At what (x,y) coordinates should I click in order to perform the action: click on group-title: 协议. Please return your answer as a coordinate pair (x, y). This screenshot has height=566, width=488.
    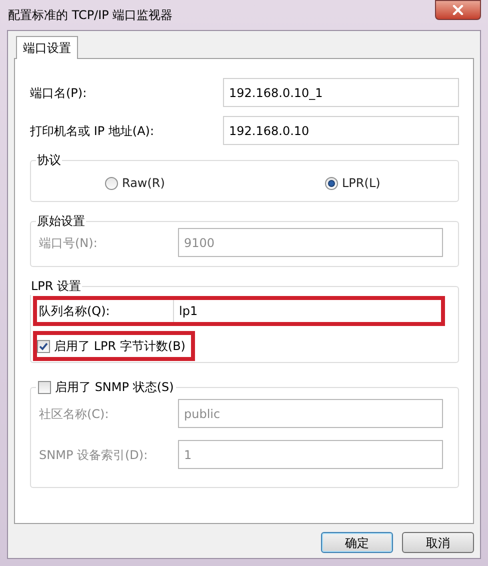
    Looking at the image, I should click on (49, 160).